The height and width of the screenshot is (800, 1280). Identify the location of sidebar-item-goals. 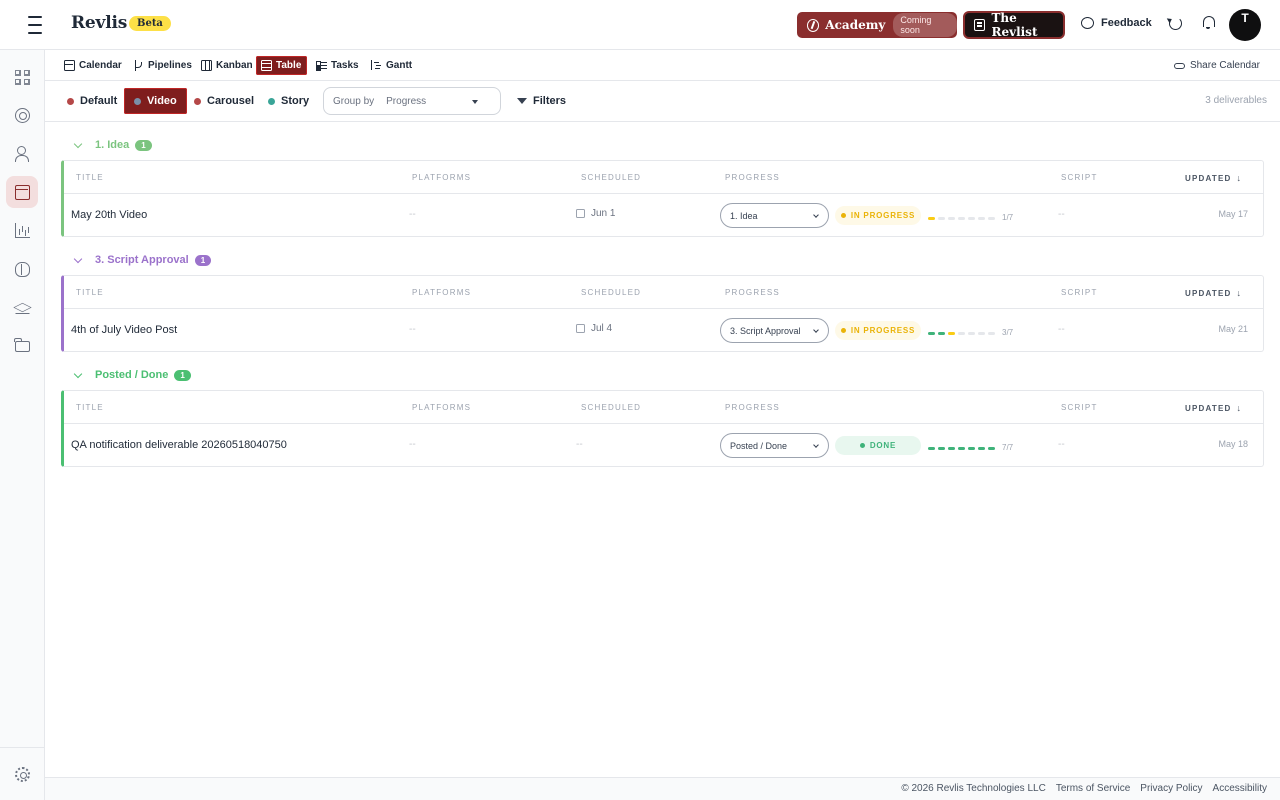
(22, 115).